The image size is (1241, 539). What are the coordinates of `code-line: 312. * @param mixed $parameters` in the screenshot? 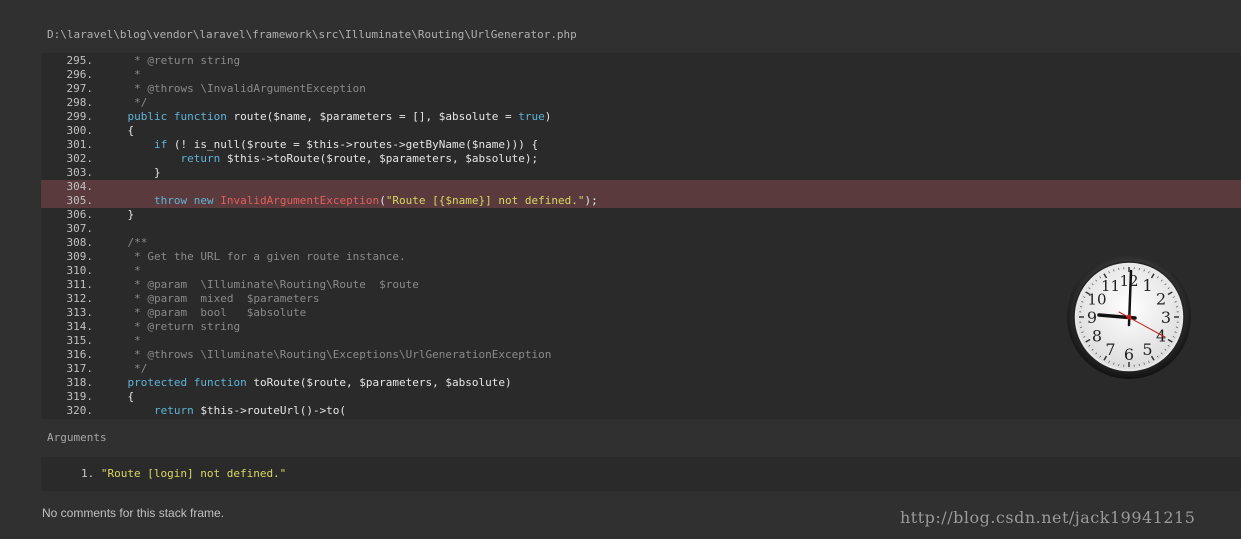 It's located at (641, 299).